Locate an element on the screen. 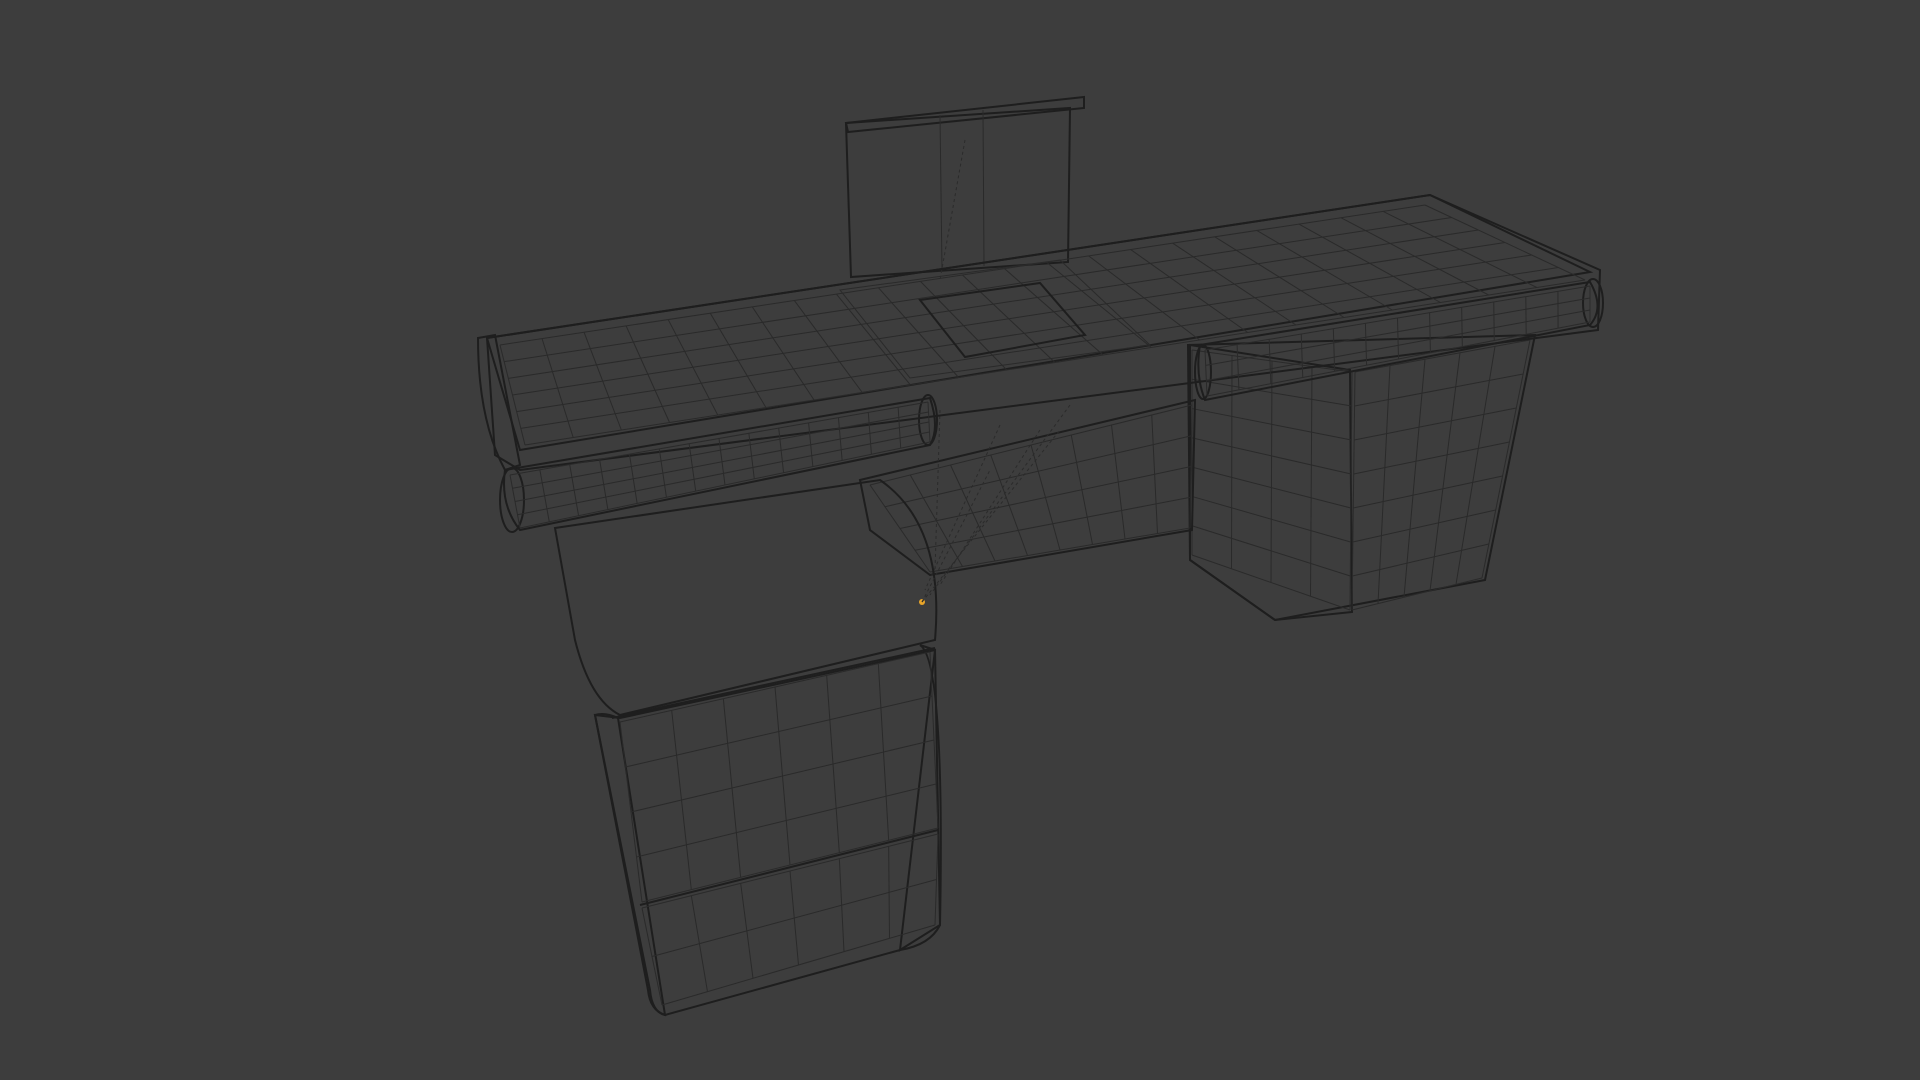 The width and height of the screenshot is (1920, 1080). front-left-cabinet is located at coordinates (807, 723).